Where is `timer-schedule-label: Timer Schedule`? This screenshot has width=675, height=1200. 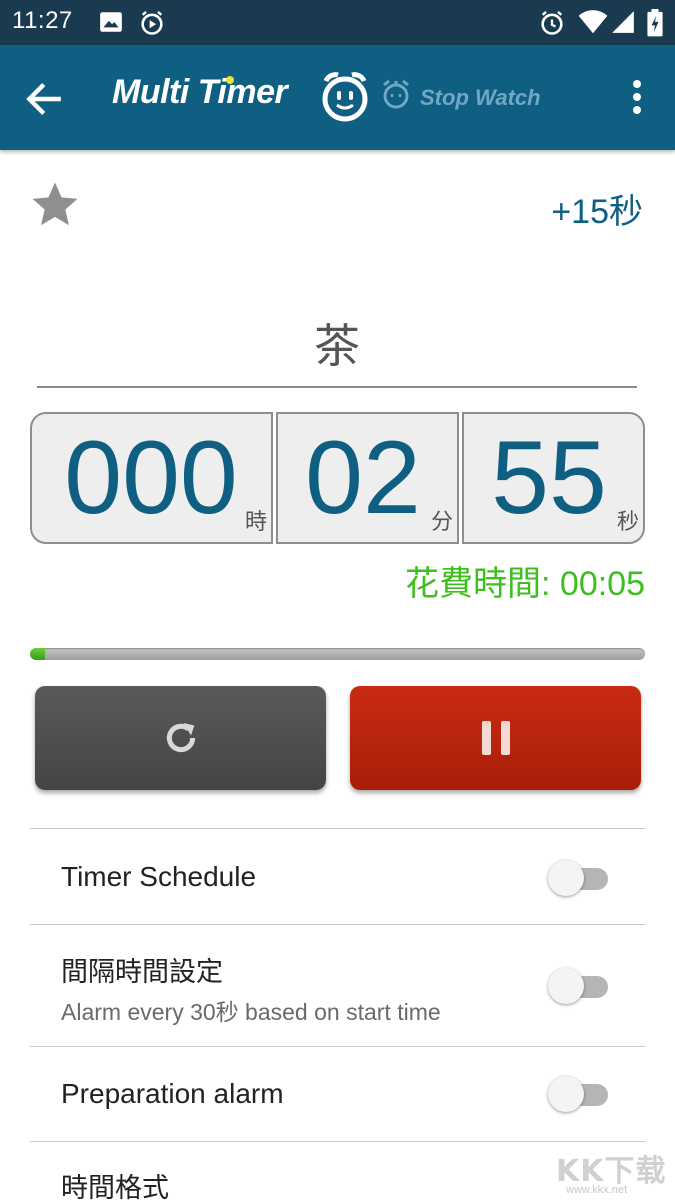
timer-schedule-label: Timer Schedule is located at coordinates (159, 876).